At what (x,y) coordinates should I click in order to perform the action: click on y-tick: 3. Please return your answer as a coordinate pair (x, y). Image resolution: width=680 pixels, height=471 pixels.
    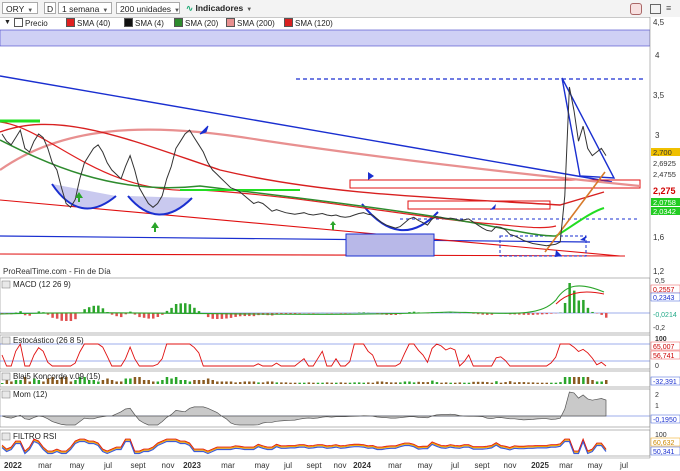
    Looking at the image, I should click on (657, 135).